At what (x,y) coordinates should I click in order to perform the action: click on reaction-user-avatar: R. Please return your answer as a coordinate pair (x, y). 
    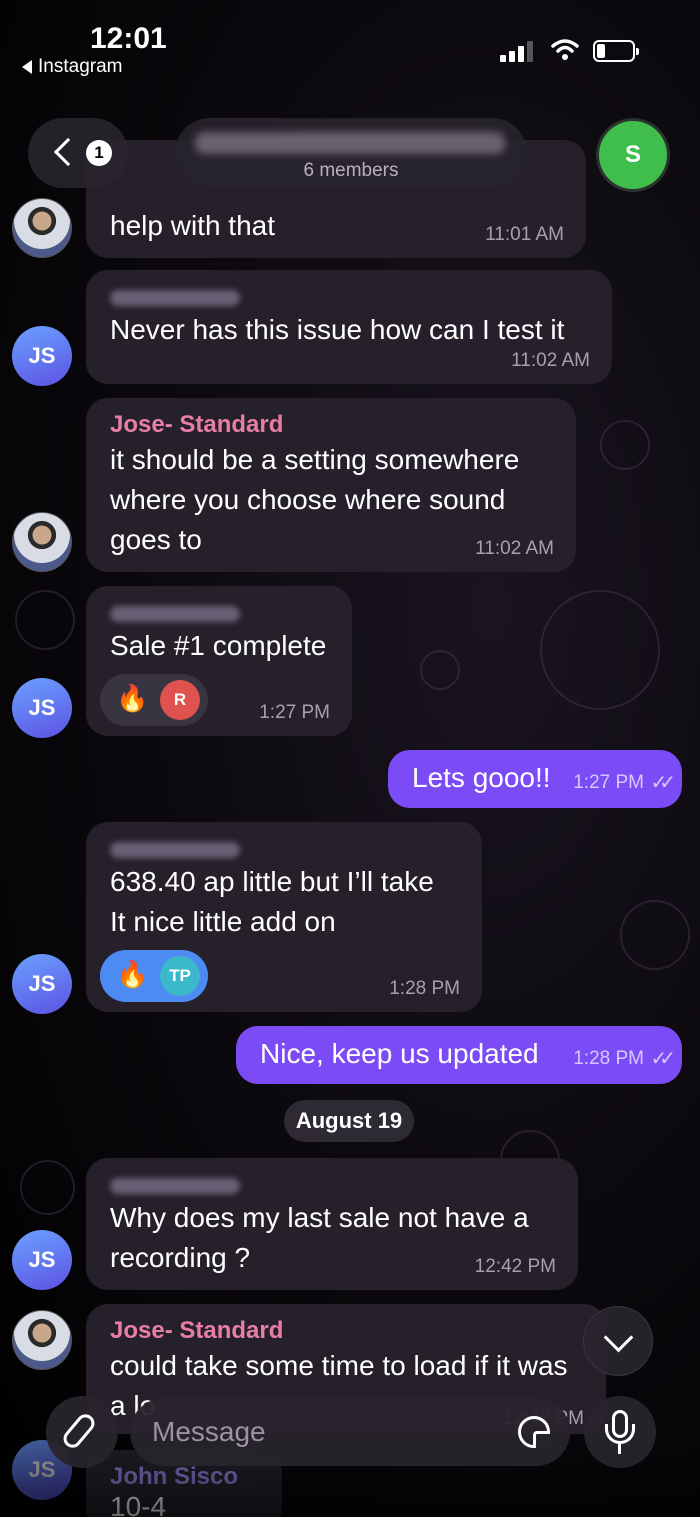
    Looking at the image, I should click on (180, 700).